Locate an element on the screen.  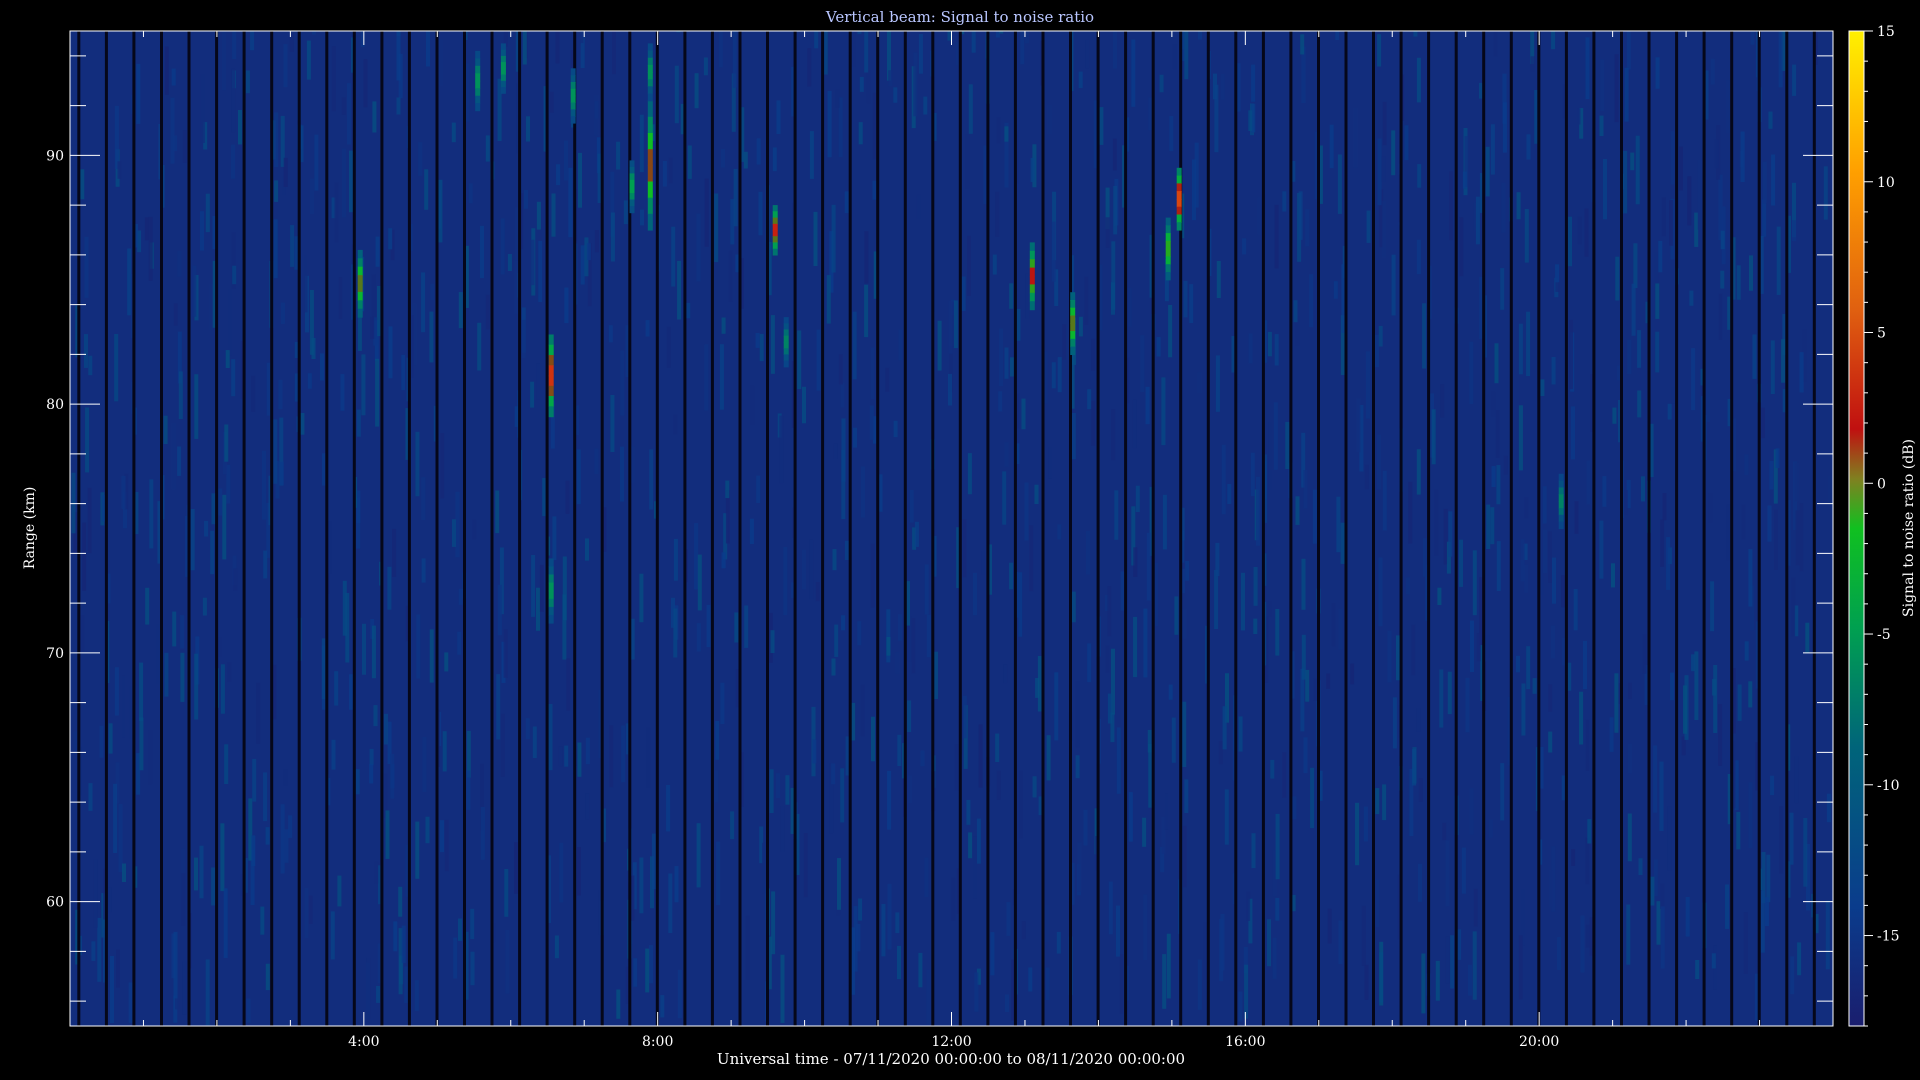
echo-1-segment is located at coordinates (478, 107).